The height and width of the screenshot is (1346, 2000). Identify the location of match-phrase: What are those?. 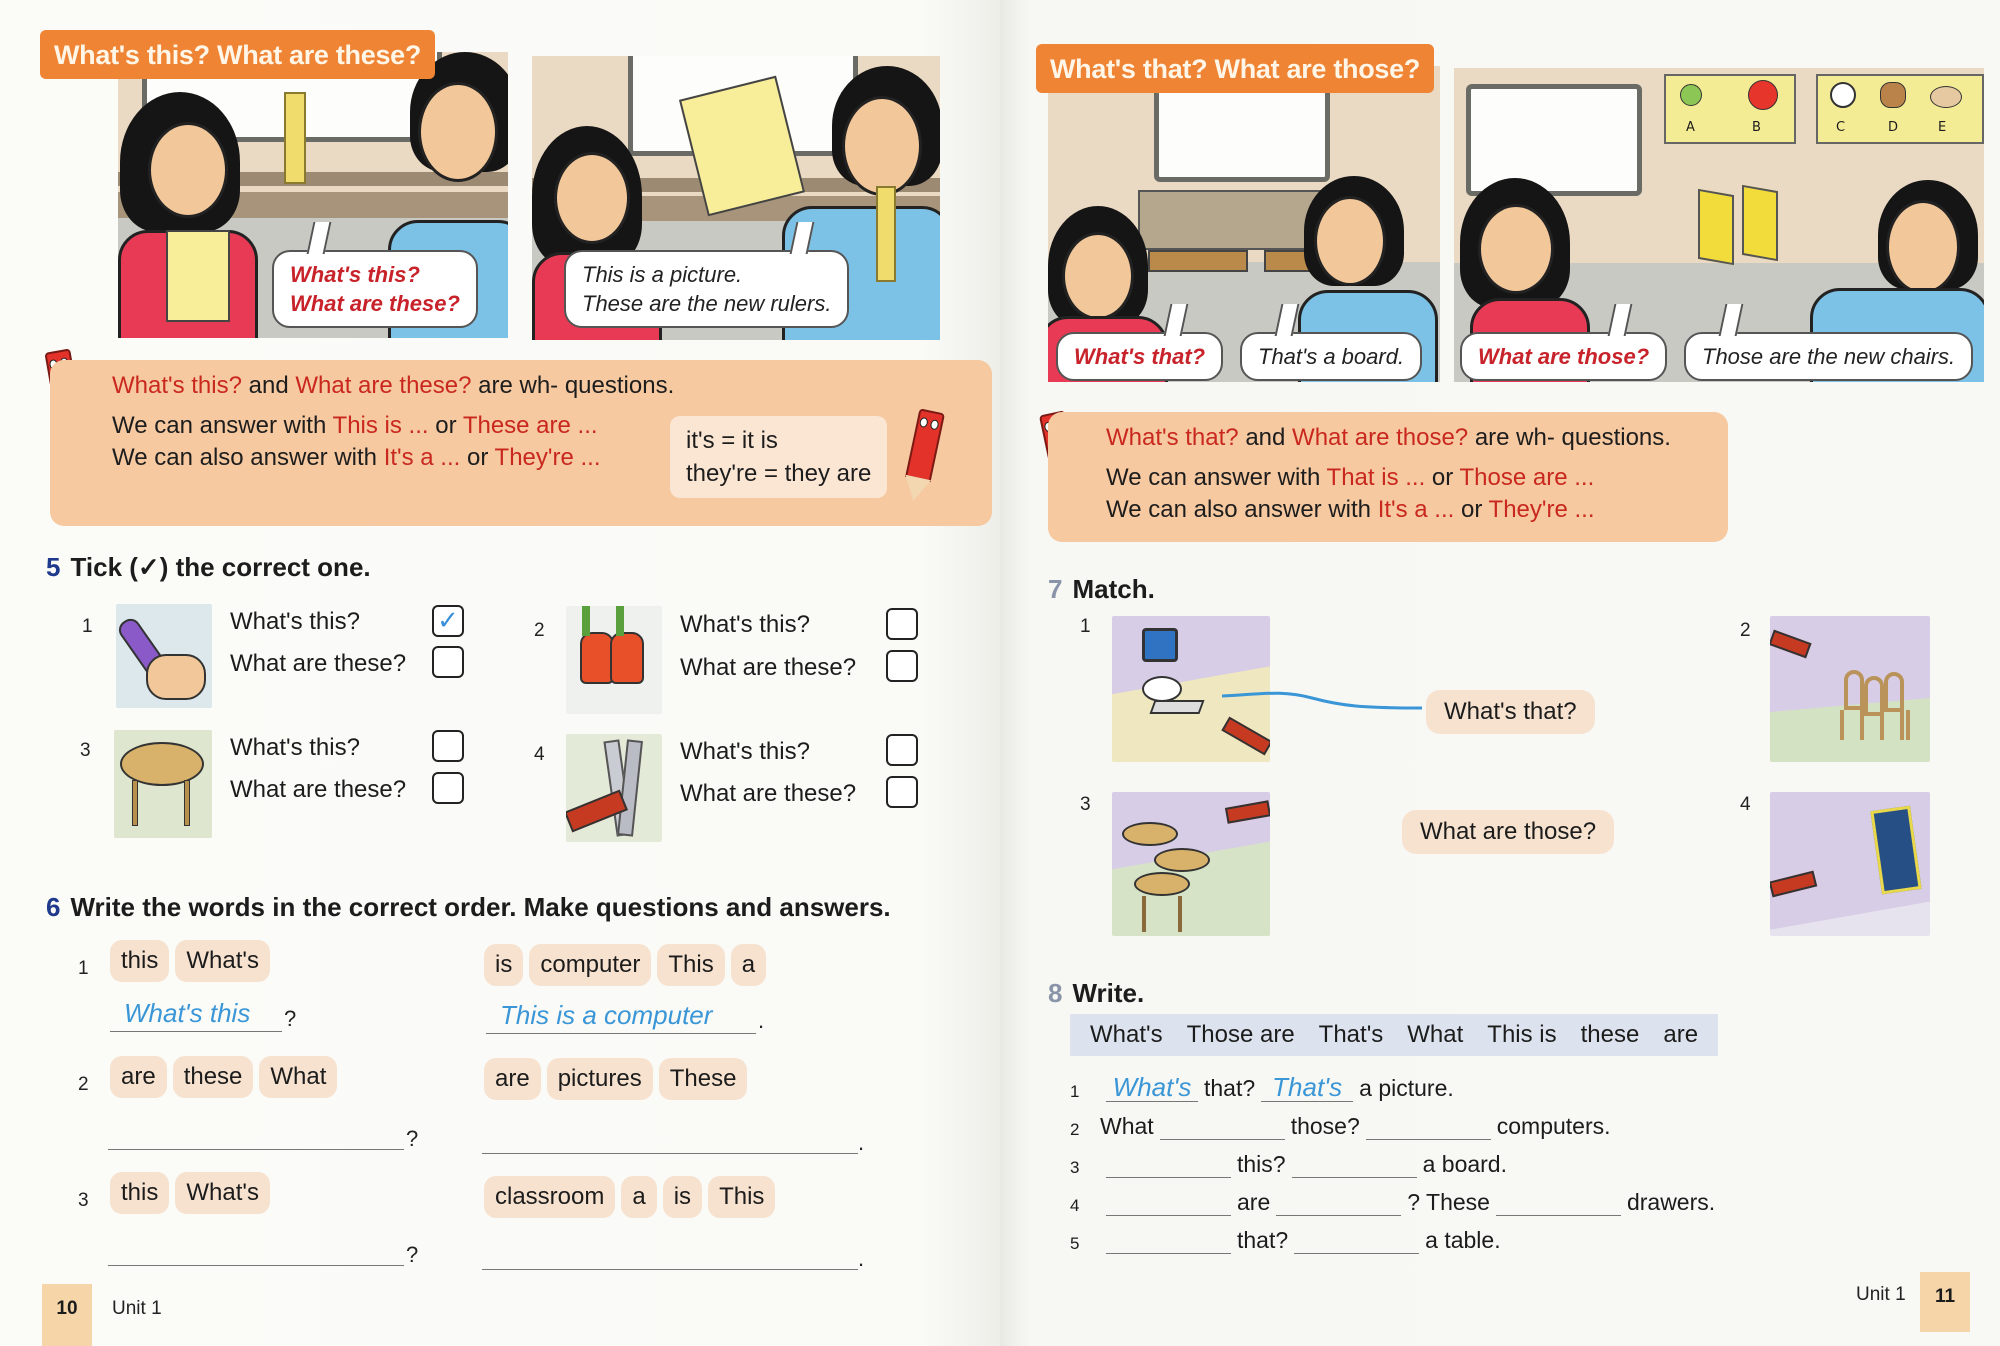
(1508, 832).